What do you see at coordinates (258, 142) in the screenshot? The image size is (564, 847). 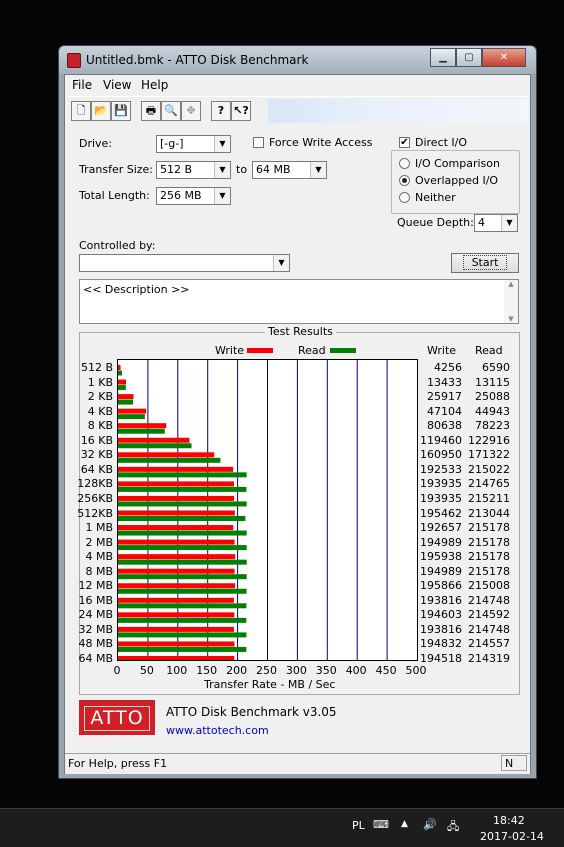 I see `force-write-checkbox` at bounding box center [258, 142].